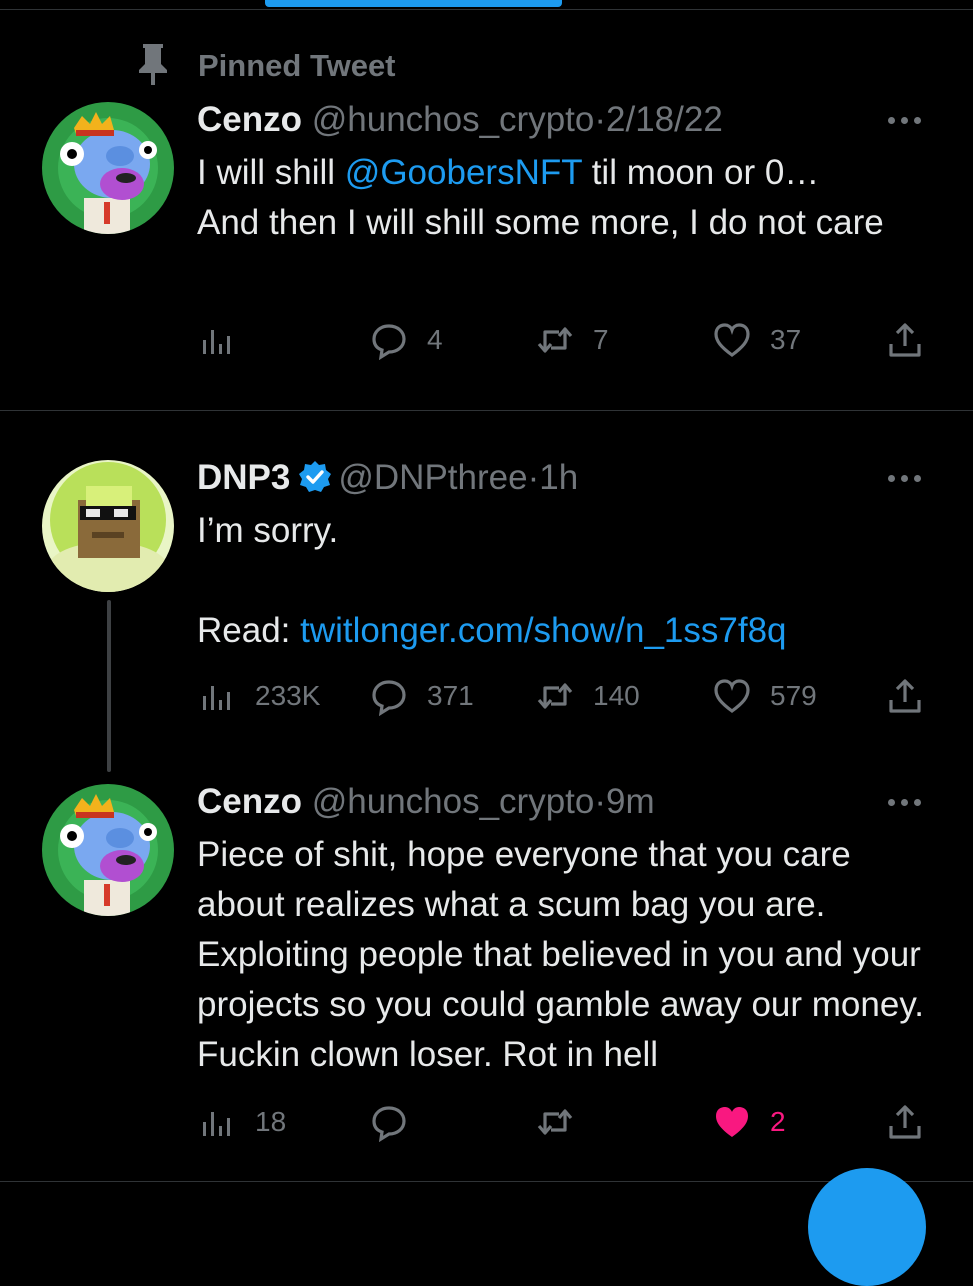  I want to click on tweet-actions: 4 7 37, so click(567, 340).